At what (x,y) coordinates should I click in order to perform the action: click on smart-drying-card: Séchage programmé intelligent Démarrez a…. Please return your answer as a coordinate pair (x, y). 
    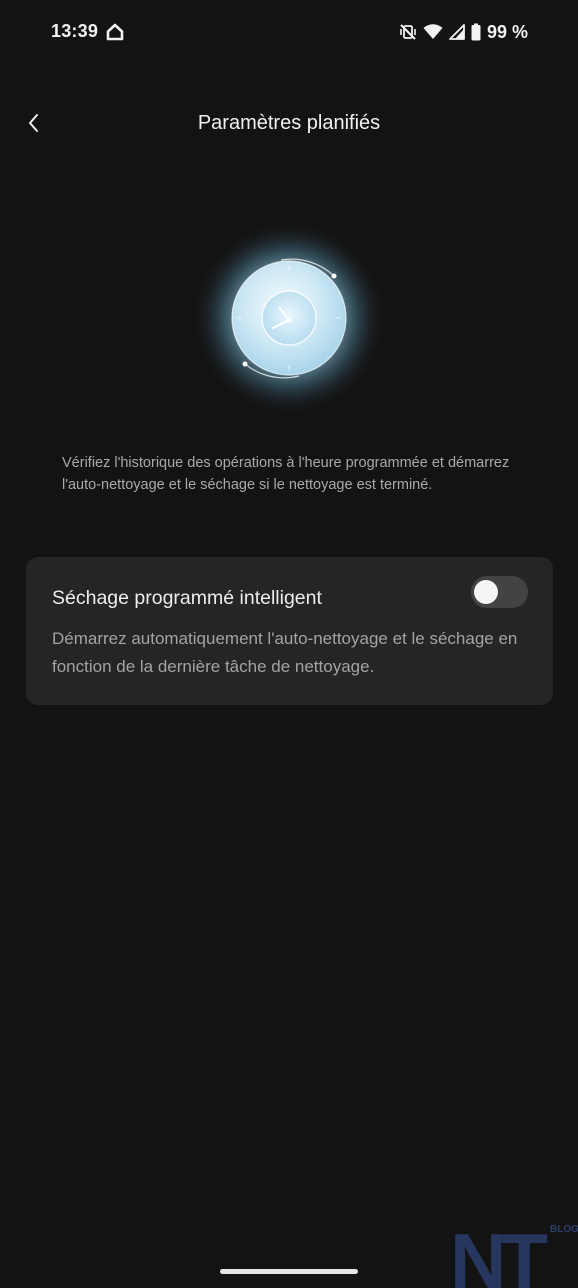
    Looking at the image, I should click on (289, 631).